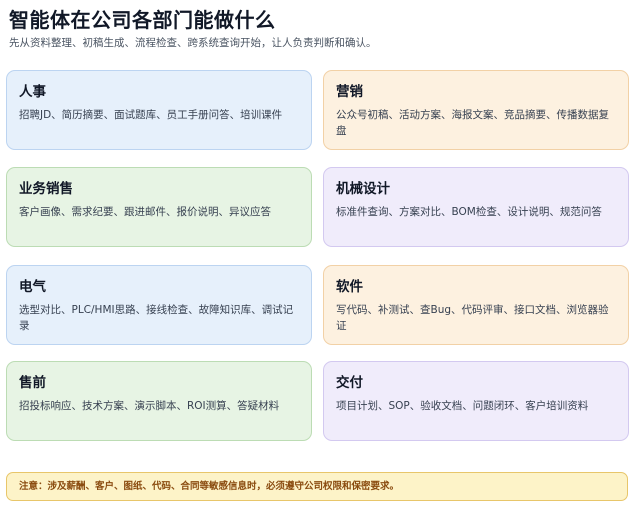 The height and width of the screenshot is (508, 640). What do you see at coordinates (151, 115) in the screenshot?
I see `card-desc: 招聘JD、简历摘要、面试题库、员工手册问答、培训课件` at bounding box center [151, 115].